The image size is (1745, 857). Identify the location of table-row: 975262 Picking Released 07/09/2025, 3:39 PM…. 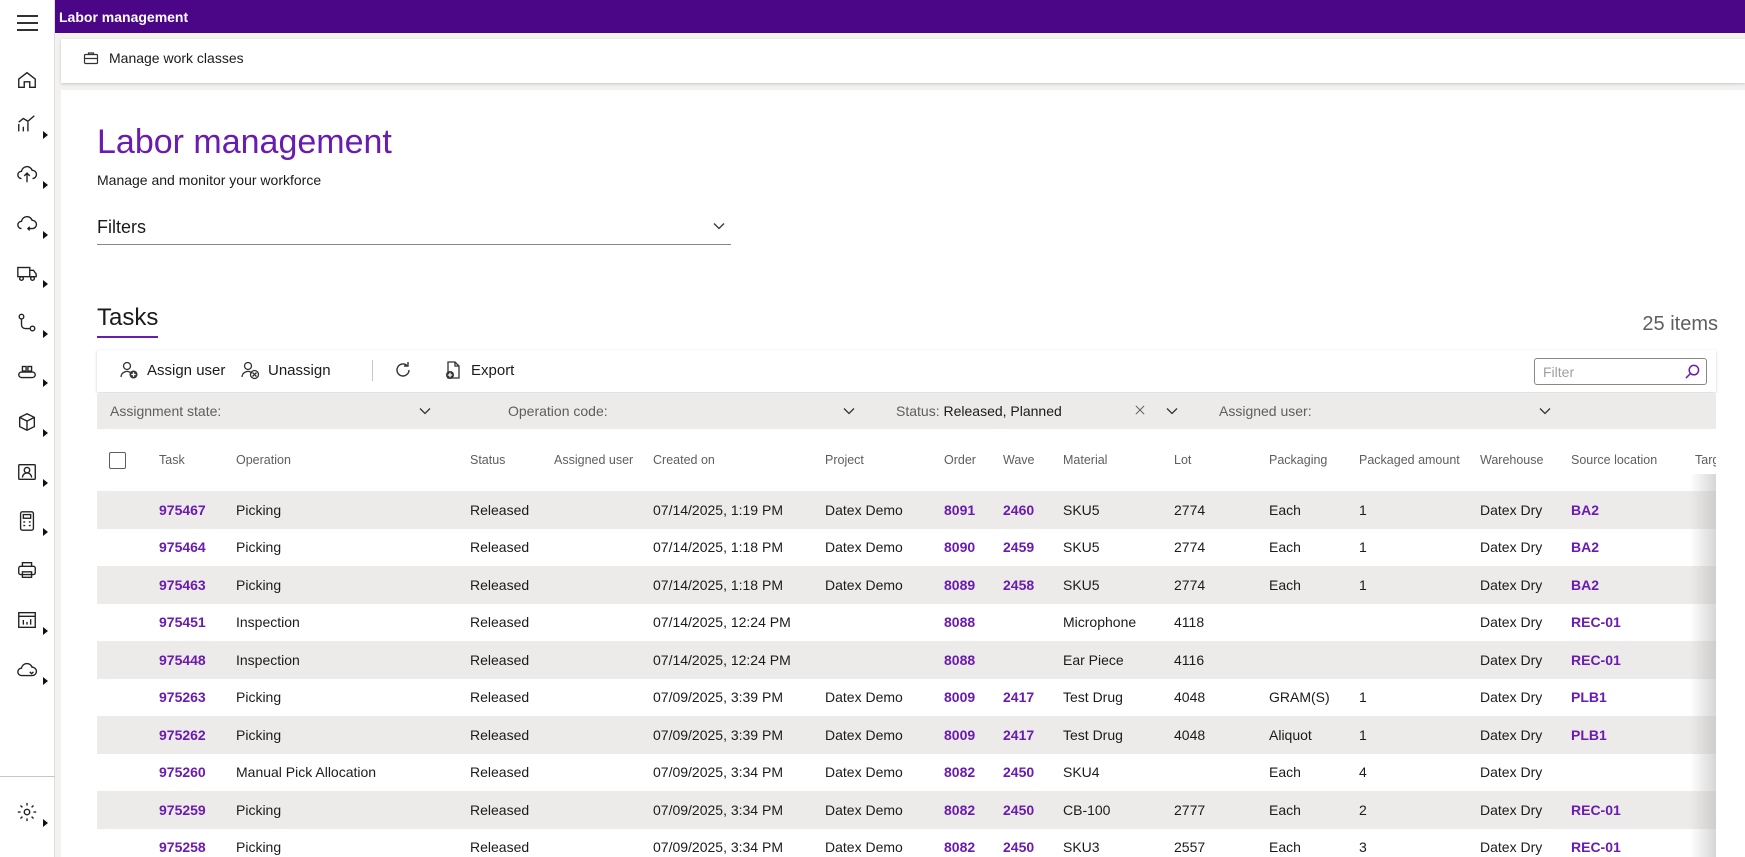
(906, 735).